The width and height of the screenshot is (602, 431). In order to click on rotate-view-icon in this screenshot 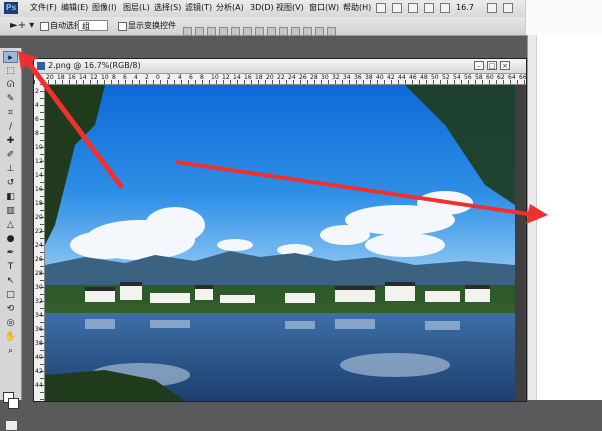, I will do `click(508, 8)`.